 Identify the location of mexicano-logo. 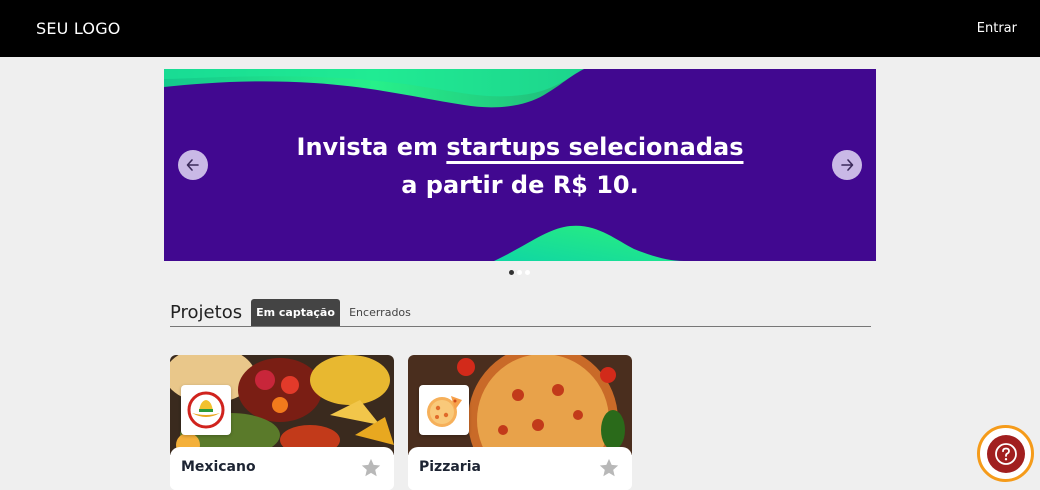
(206, 410).